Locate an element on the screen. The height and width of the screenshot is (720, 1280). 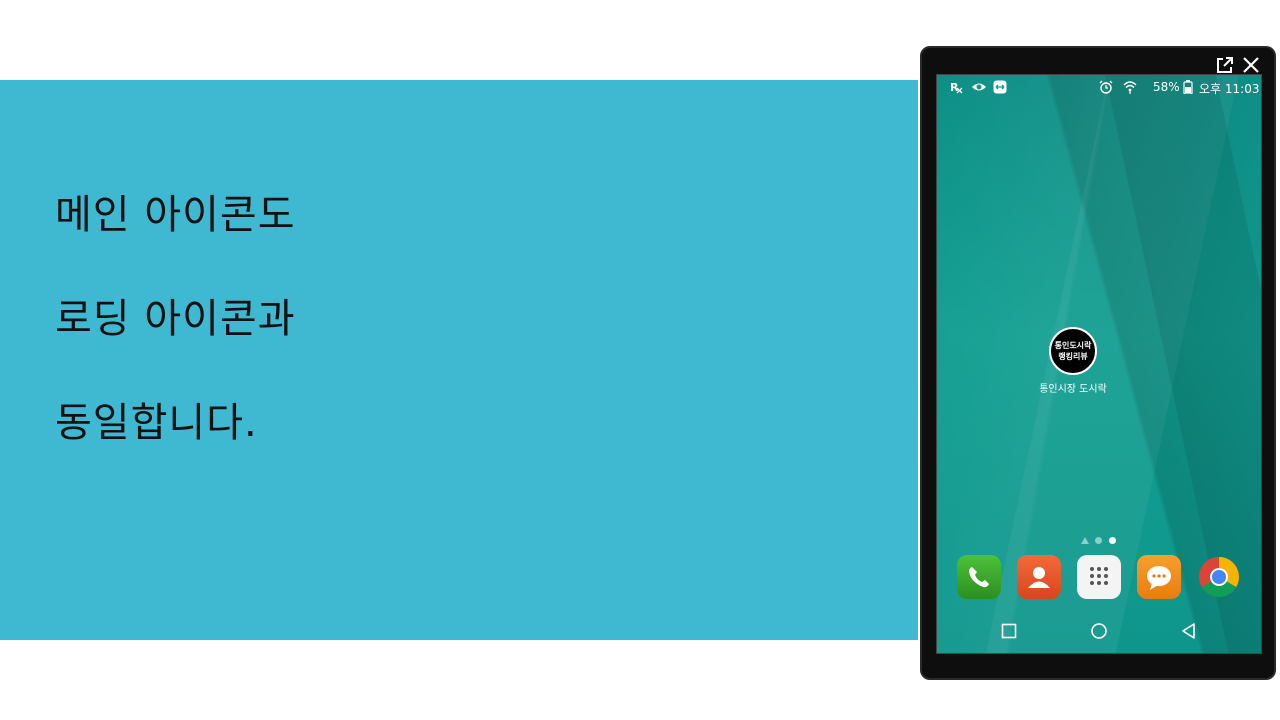
eye-icon is located at coordinates (978, 87).